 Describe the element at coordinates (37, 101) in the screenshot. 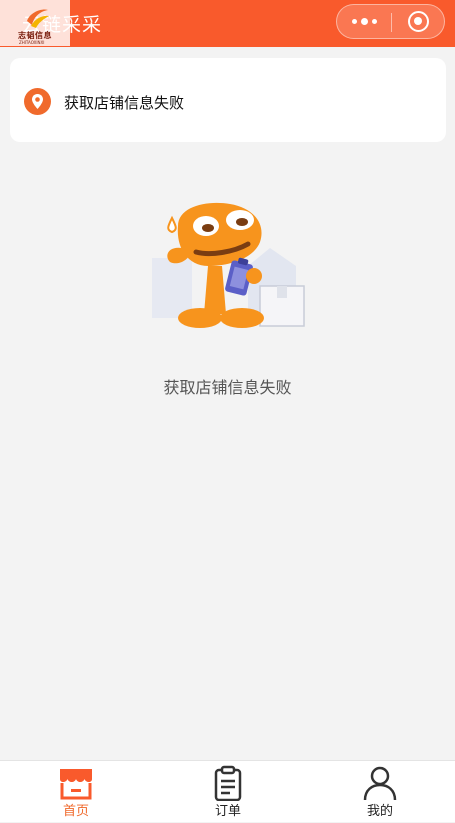

I see `location-pin-icon` at that location.